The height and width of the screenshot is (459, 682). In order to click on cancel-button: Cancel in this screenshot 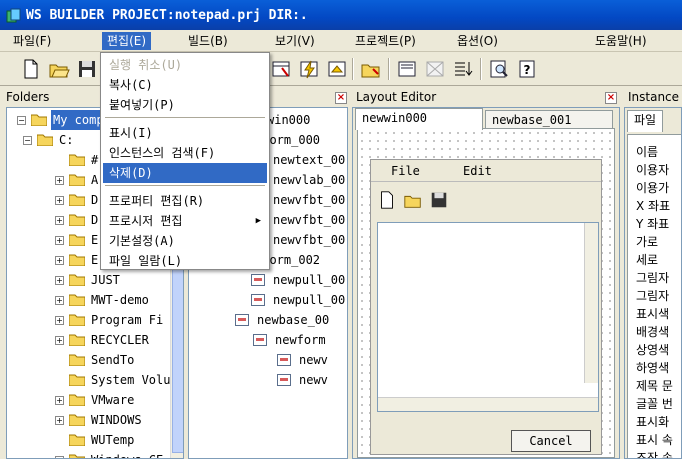, I will do `click(551, 441)`.